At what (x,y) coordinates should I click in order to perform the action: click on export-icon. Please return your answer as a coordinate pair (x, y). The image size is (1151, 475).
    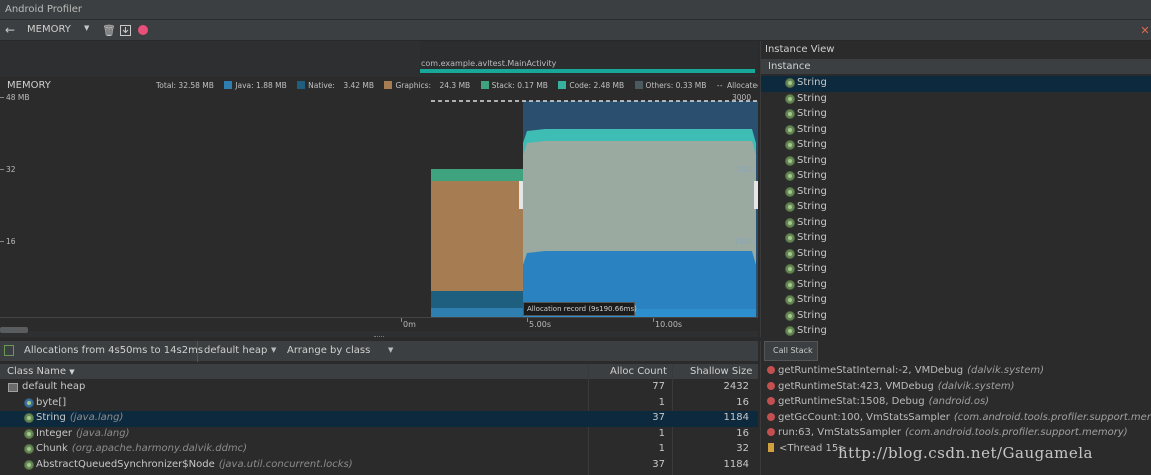
    Looking at the image, I should click on (9, 350).